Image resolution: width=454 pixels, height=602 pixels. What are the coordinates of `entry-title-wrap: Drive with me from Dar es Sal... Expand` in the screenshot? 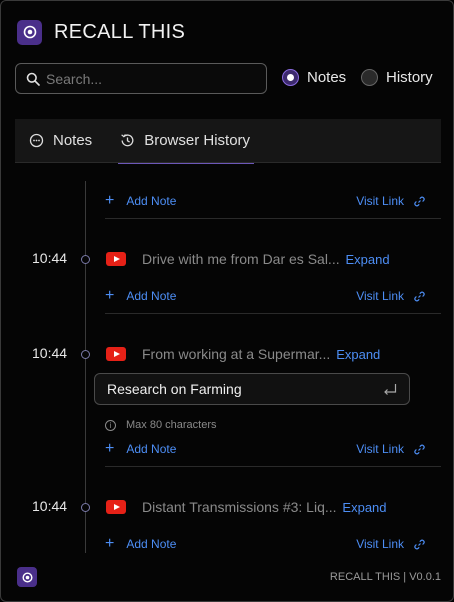 It's located at (266, 259).